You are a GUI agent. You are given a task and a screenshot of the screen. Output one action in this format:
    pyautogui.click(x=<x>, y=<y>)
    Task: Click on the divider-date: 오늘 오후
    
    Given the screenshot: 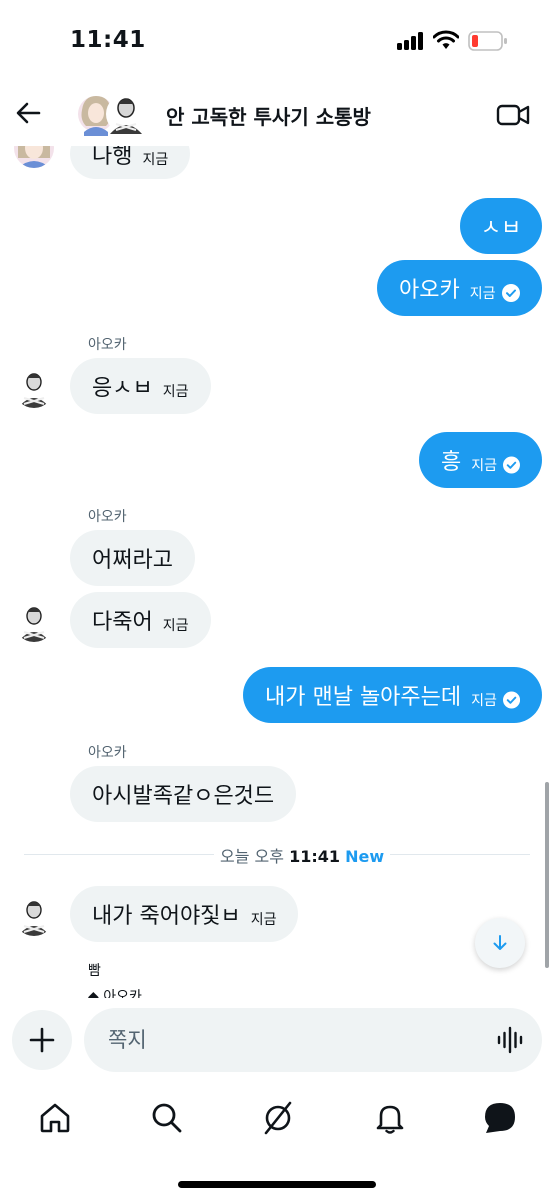 What is the action you would take?
    pyautogui.click(x=252, y=856)
    